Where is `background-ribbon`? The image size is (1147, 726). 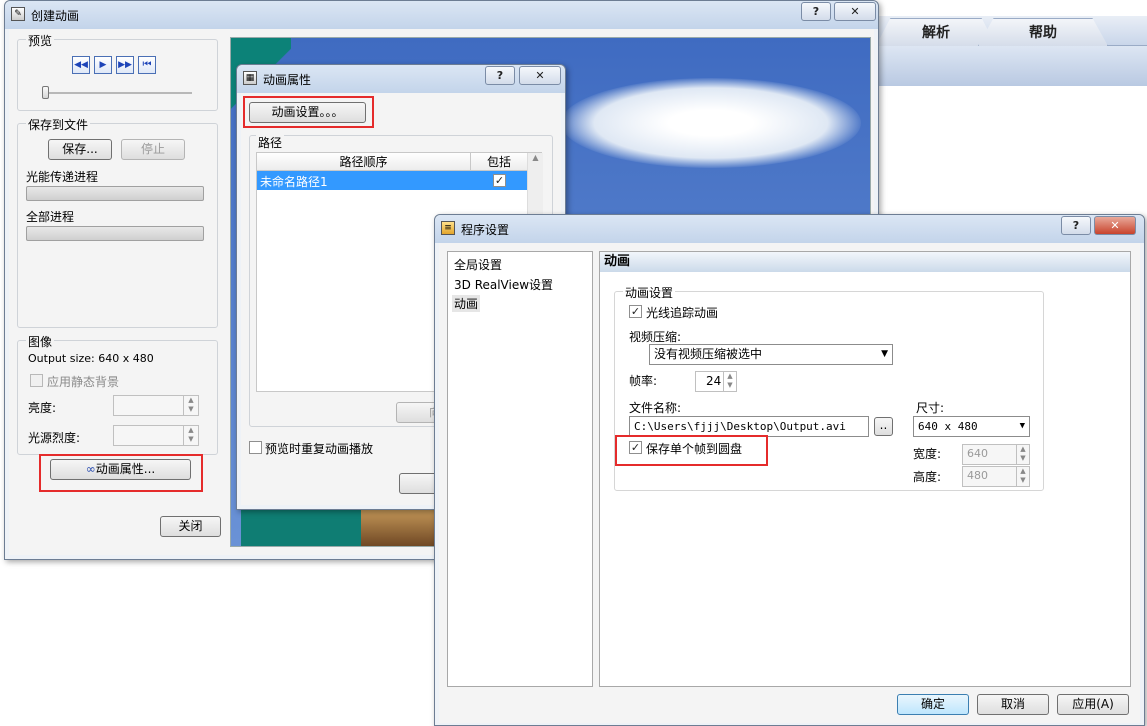 background-ribbon is located at coordinates (1003, 66).